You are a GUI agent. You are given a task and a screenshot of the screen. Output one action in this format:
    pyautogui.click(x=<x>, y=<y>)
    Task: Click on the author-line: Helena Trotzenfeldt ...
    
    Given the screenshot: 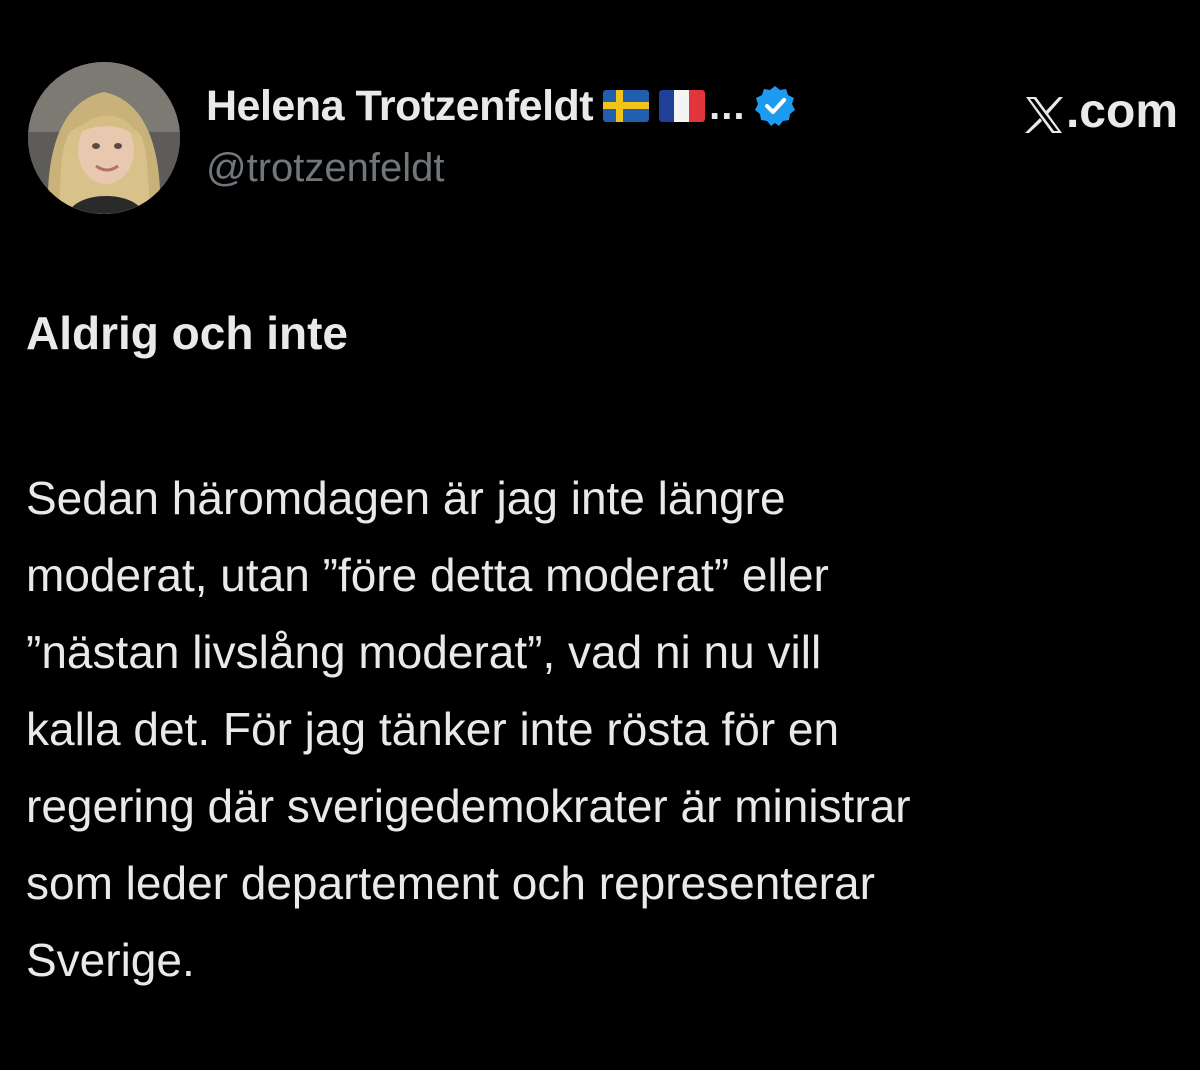 What is the action you would take?
    pyautogui.click(x=501, y=106)
    